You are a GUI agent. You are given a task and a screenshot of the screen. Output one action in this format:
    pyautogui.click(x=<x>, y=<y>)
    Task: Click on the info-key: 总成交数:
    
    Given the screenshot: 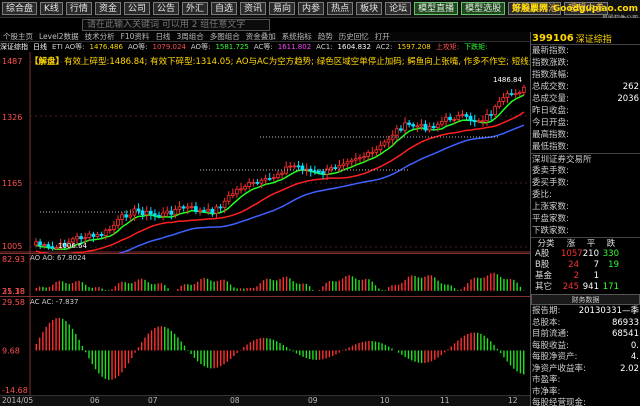 What is the action you would take?
    pyautogui.click(x=550, y=87)
    